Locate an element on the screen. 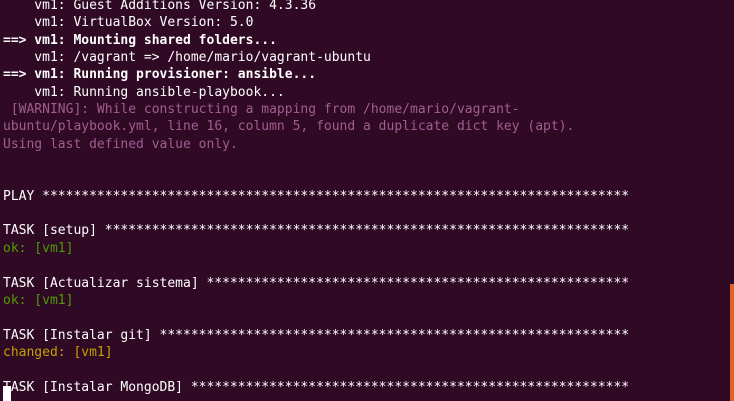 The image size is (734, 401). terminal-line: vm1: VirtualBox Version: 5.0 is located at coordinates (128, 23).